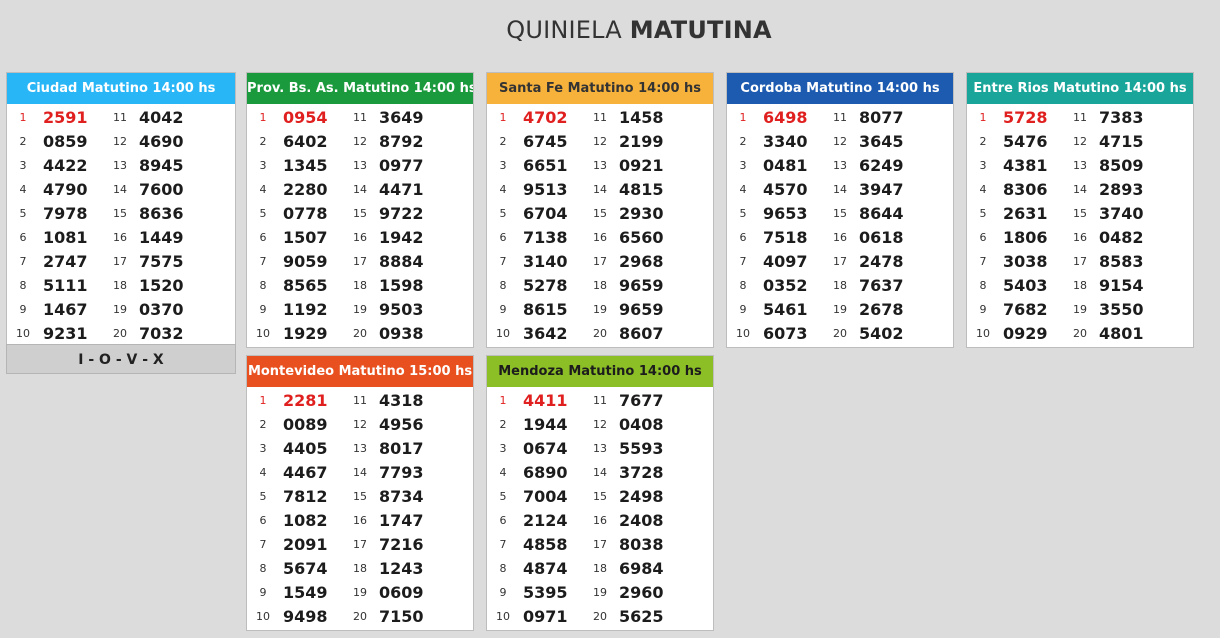  What do you see at coordinates (360, 401) in the screenshot?
I see `table-row: 1 2281 11 4318` at bounding box center [360, 401].